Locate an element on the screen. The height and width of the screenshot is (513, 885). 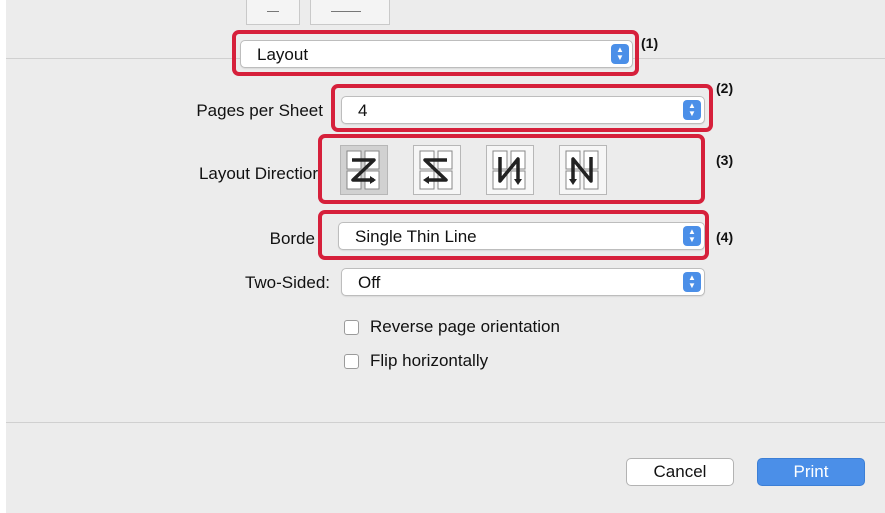
border-label: Borde is located at coordinates (292, 238).